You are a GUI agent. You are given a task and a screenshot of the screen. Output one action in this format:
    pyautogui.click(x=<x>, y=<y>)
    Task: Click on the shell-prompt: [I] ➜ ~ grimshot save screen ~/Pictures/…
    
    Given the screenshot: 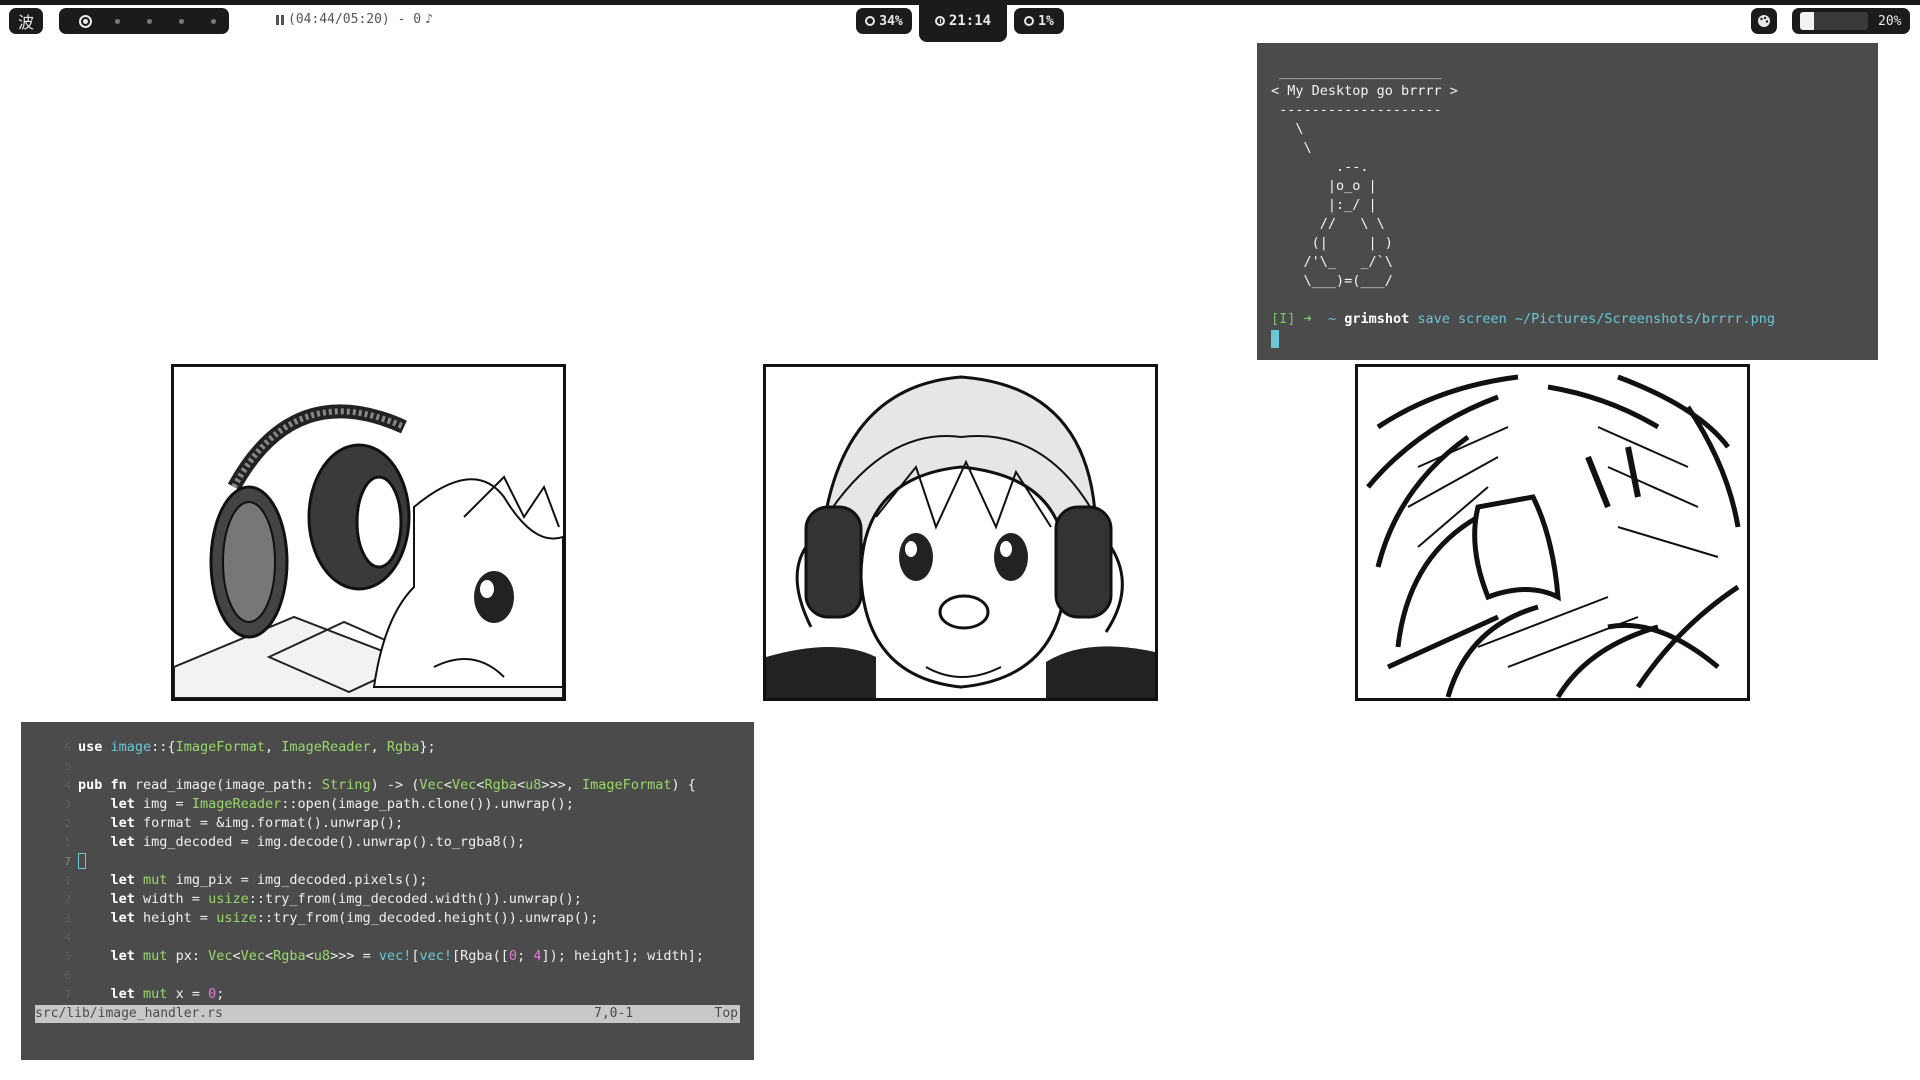 What is the action you would take?
    pyautogui.click(x=1574, y=319)
    